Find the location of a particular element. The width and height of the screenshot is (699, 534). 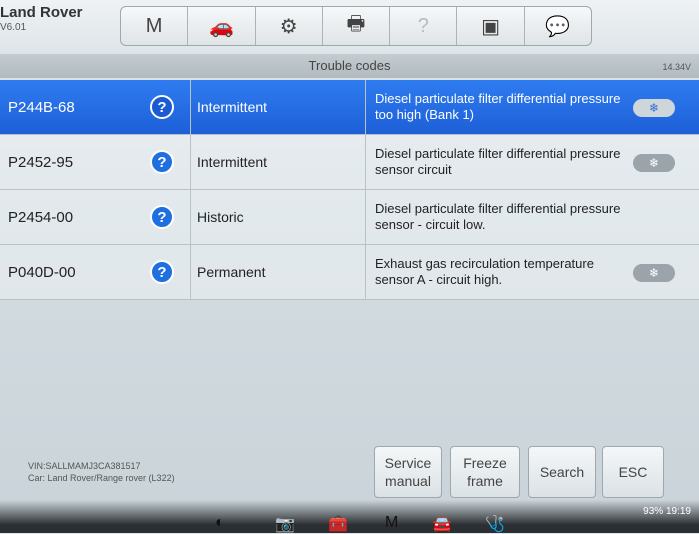

car-label: Car: Land Rover/Range rover (L322) is located at coordinates (101, 478).